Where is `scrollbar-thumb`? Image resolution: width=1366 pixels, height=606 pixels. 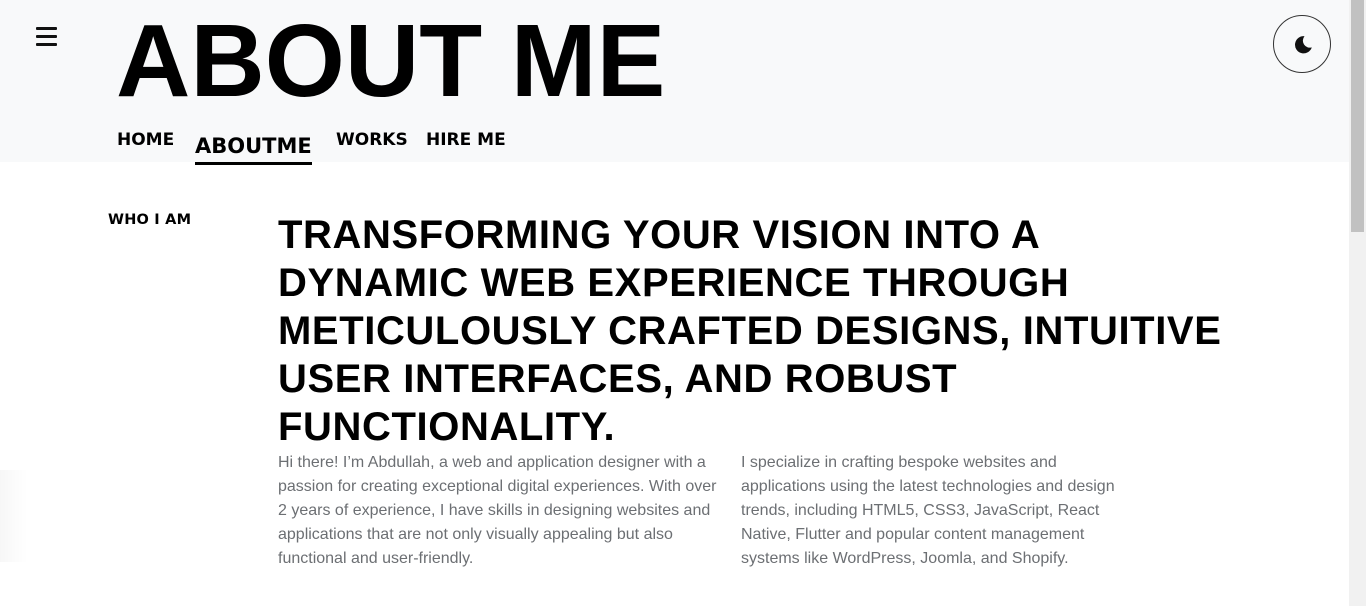
scrollbar-thumb is located at coordinates (1357, 116).